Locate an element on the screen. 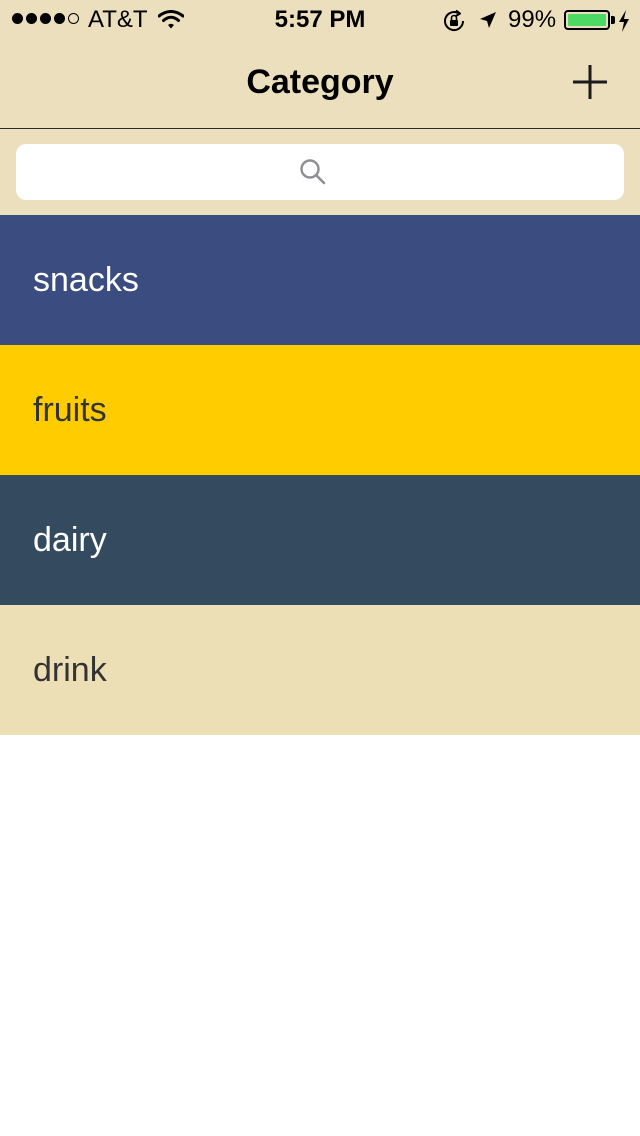 Image resolution: width=640 pixels, height=1136 pixels. battery-cap is located at coordinates (613, 20).